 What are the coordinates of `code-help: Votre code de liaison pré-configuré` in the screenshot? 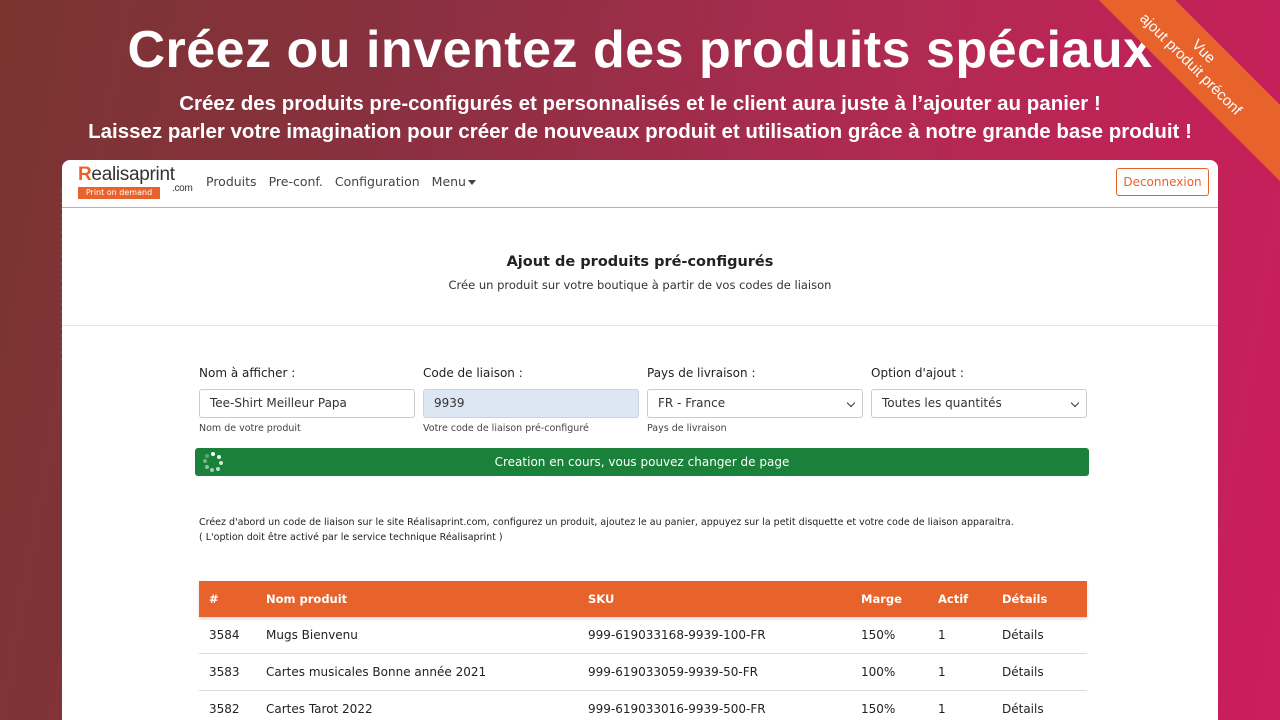 It's located at (506, 428).